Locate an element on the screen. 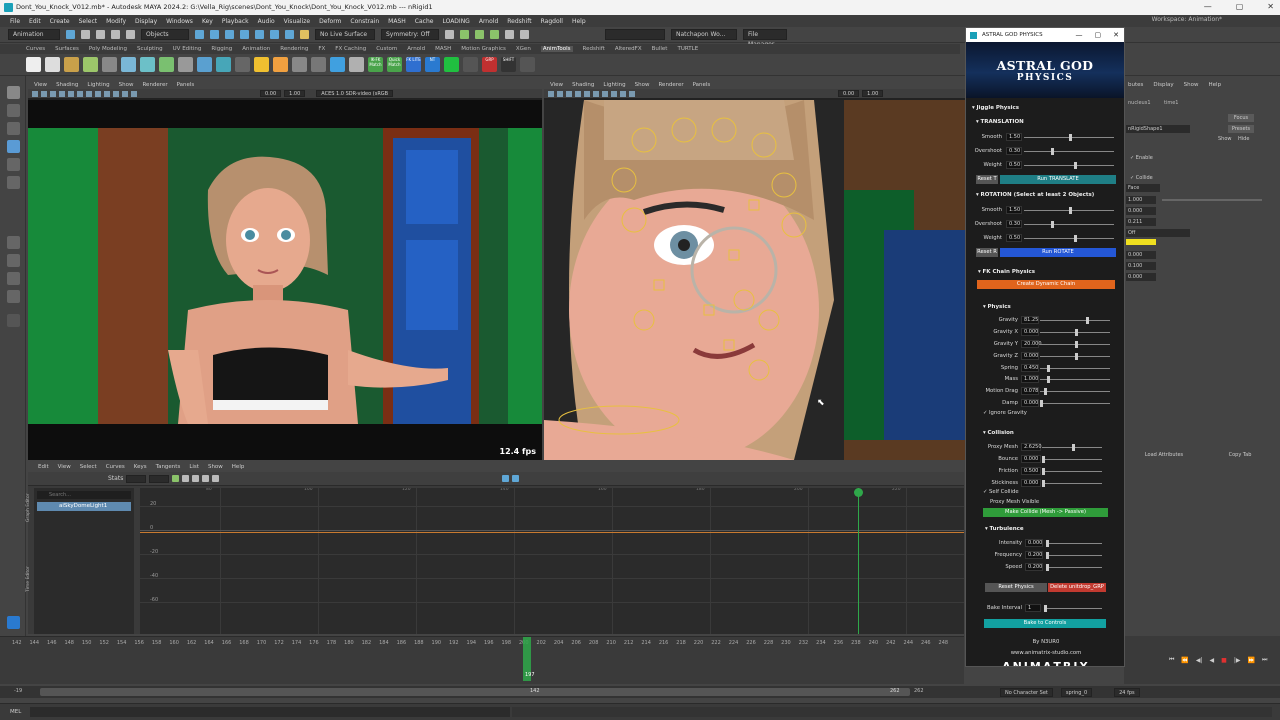 This screenshot has width=1280, height=720. shelf-tab-motion-graphics: Motion Graphics is located at coordinates (483, 49).